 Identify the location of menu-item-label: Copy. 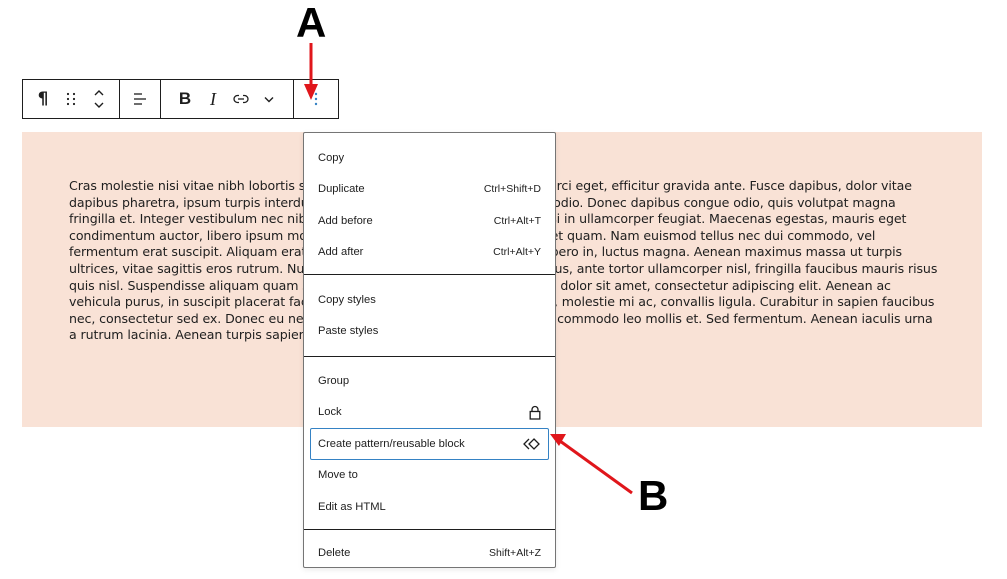
(331, 157).